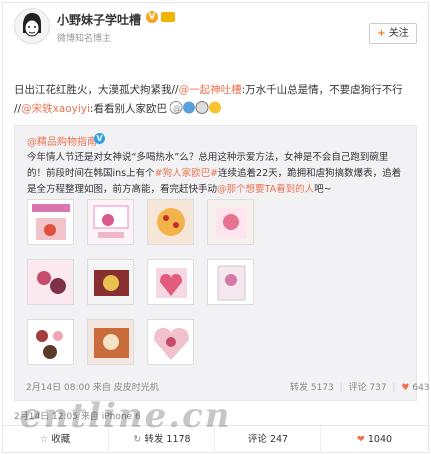 This screenshot has width=431, height=455. Describe the element at coordinates (268, 439) in the screenshot. I see `comment-label: 评论 247` at that location.